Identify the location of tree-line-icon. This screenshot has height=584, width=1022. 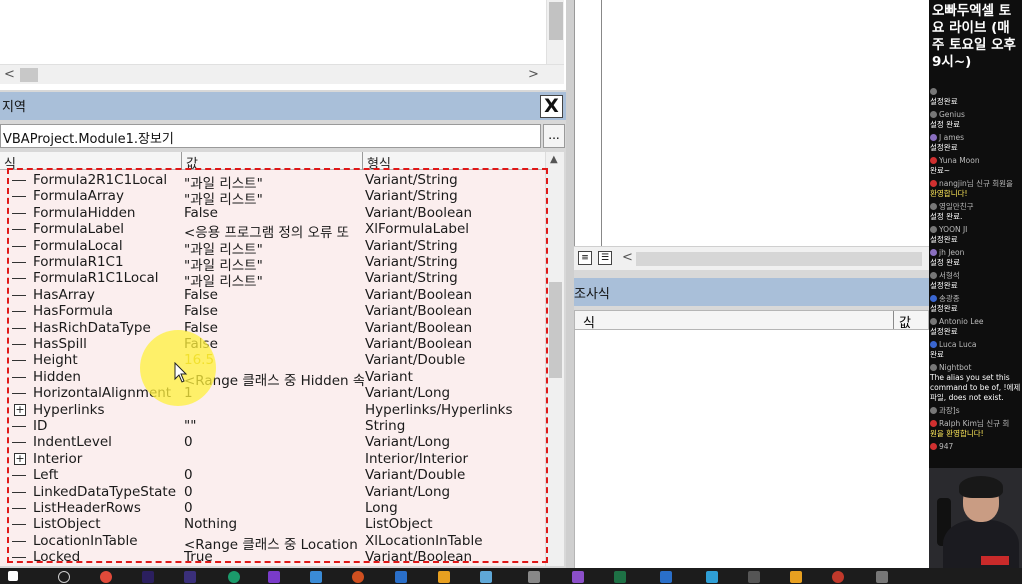
(20, 246).